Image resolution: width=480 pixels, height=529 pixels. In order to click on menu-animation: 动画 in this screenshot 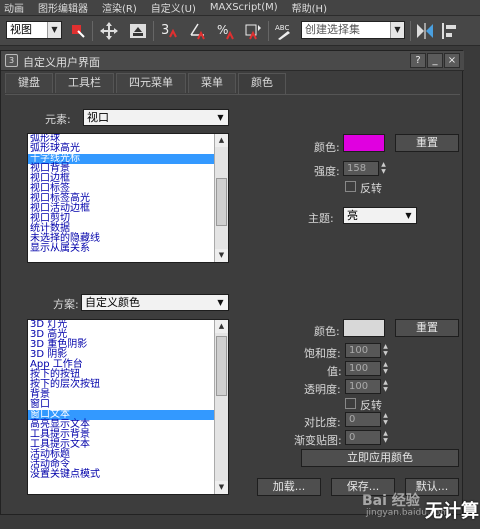, I will do `click(14, 7)`.